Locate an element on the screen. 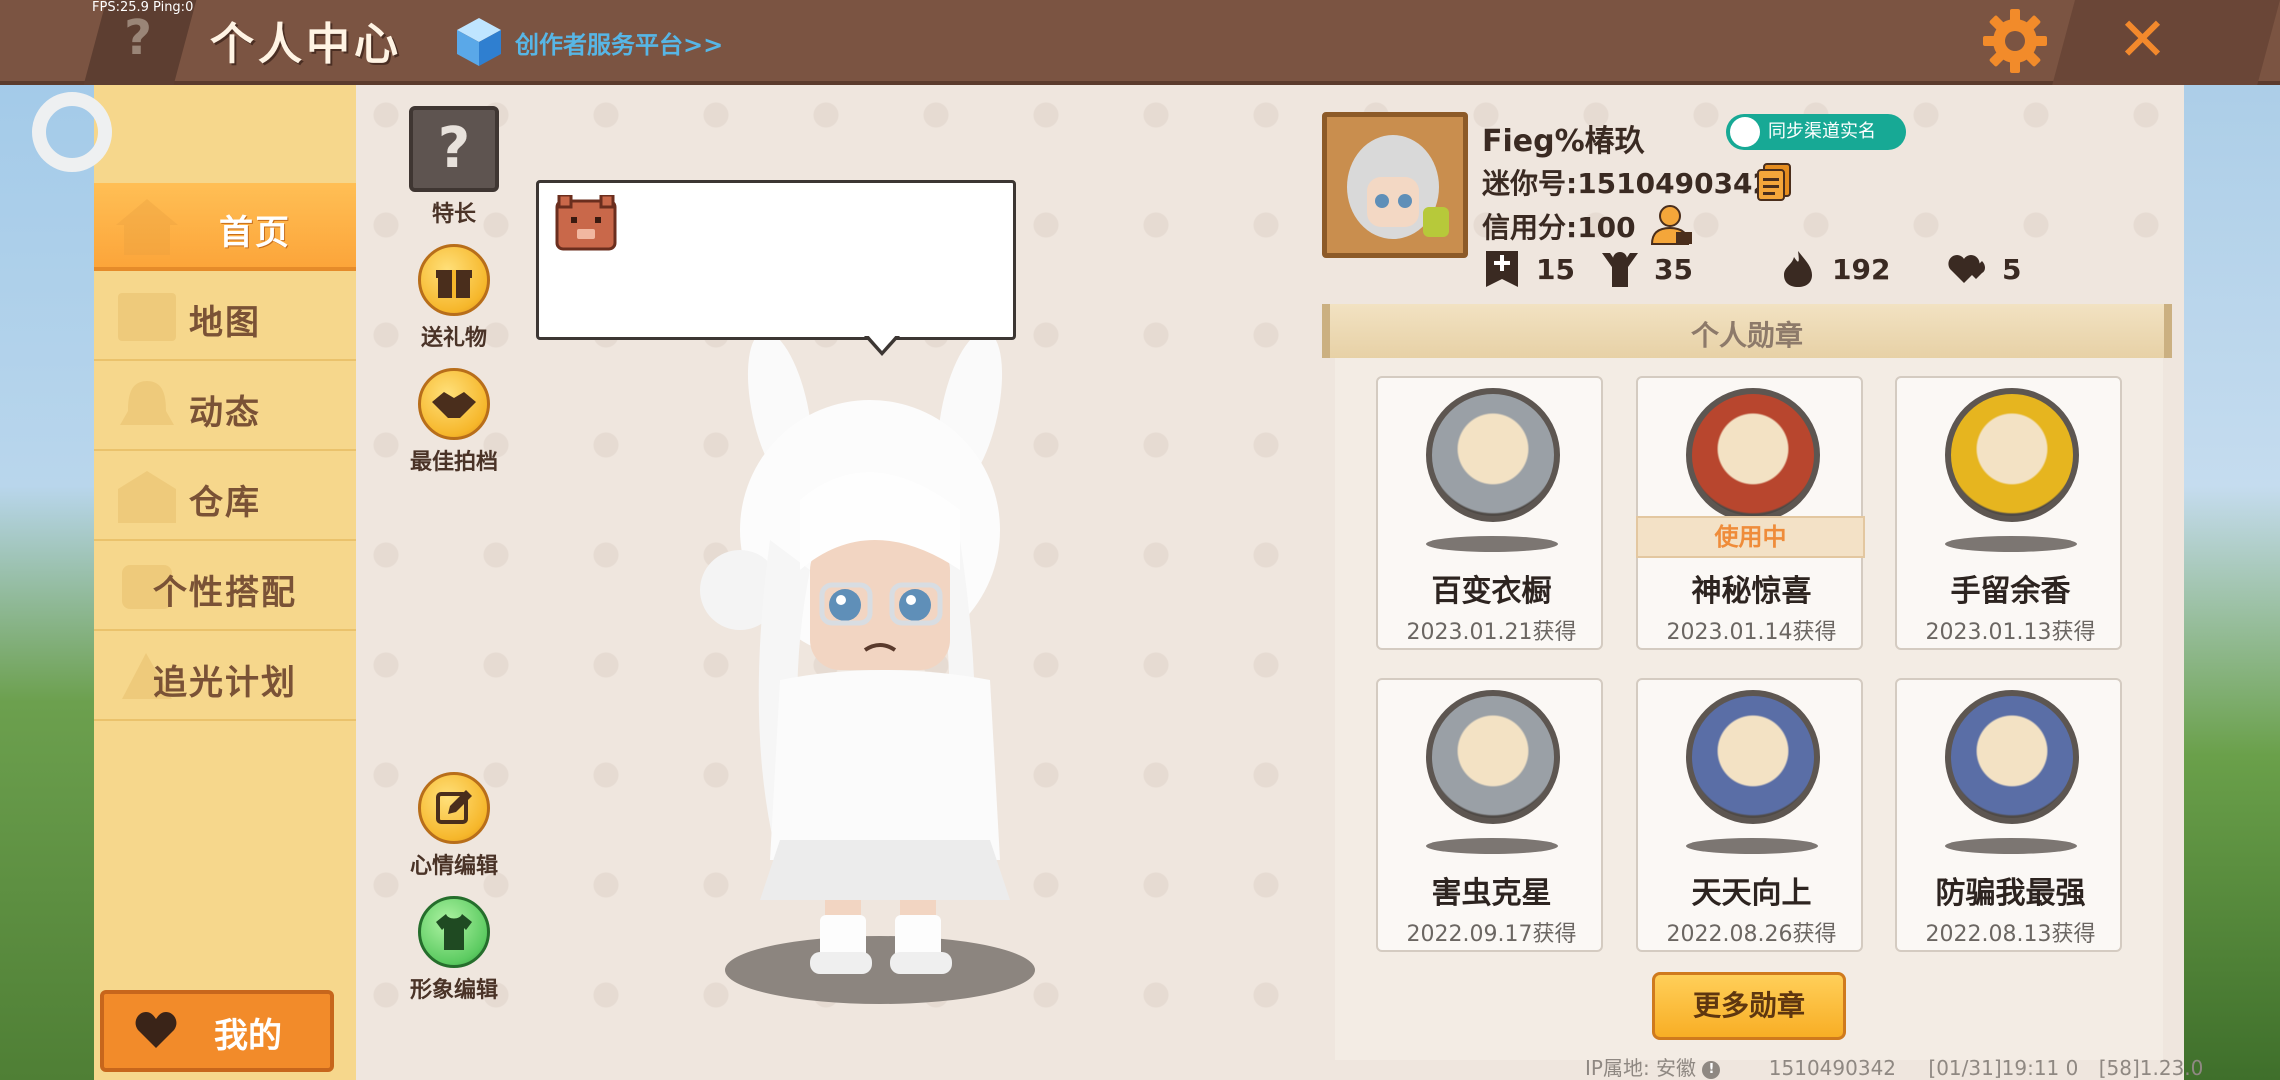 This screenshot has height=1080, width=2280. fps-indicator: FPS:25.9 Ping:0 is located at coordinates (143, 7).